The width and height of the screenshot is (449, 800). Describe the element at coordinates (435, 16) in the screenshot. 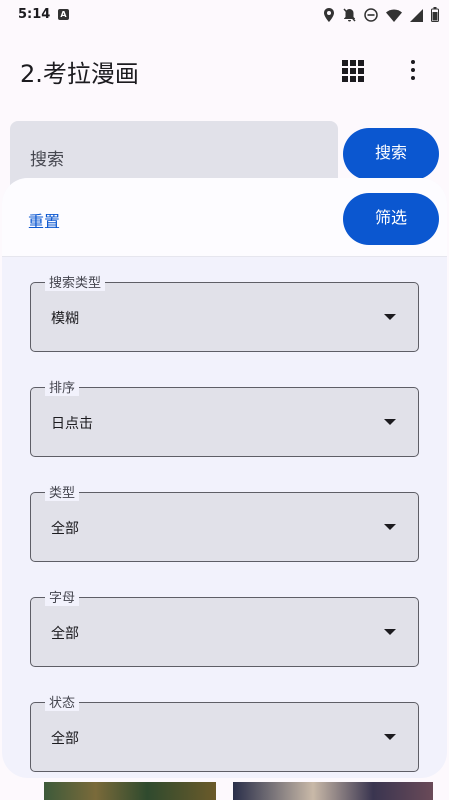

I see `battery-icon` at that location.